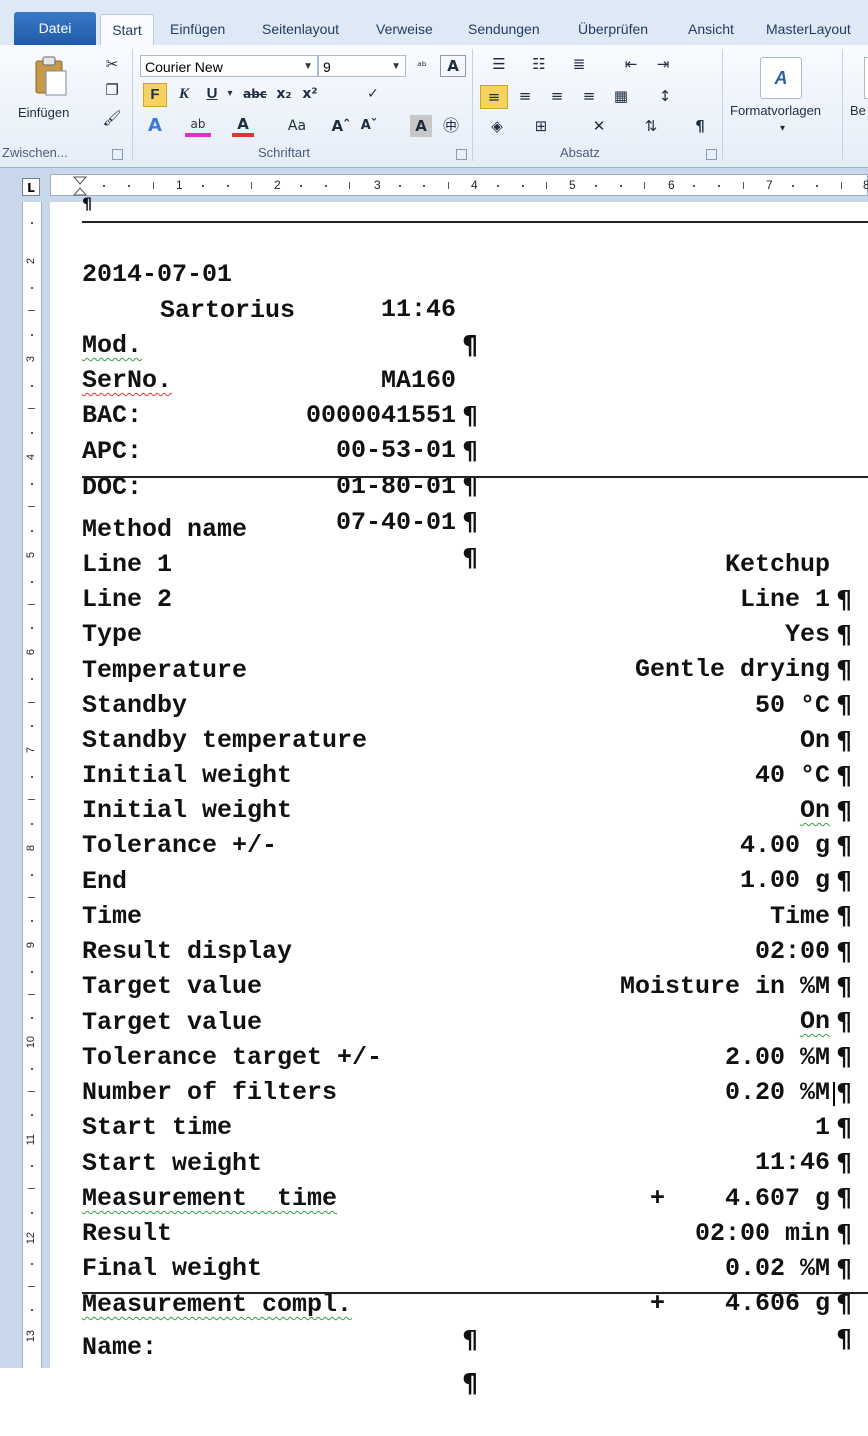 This screenshot has width=868, height=1436. What do you see at coordinates (127, 30) in the screenshot?
I see `tab-start: Start` at bounding box center [127, 30].